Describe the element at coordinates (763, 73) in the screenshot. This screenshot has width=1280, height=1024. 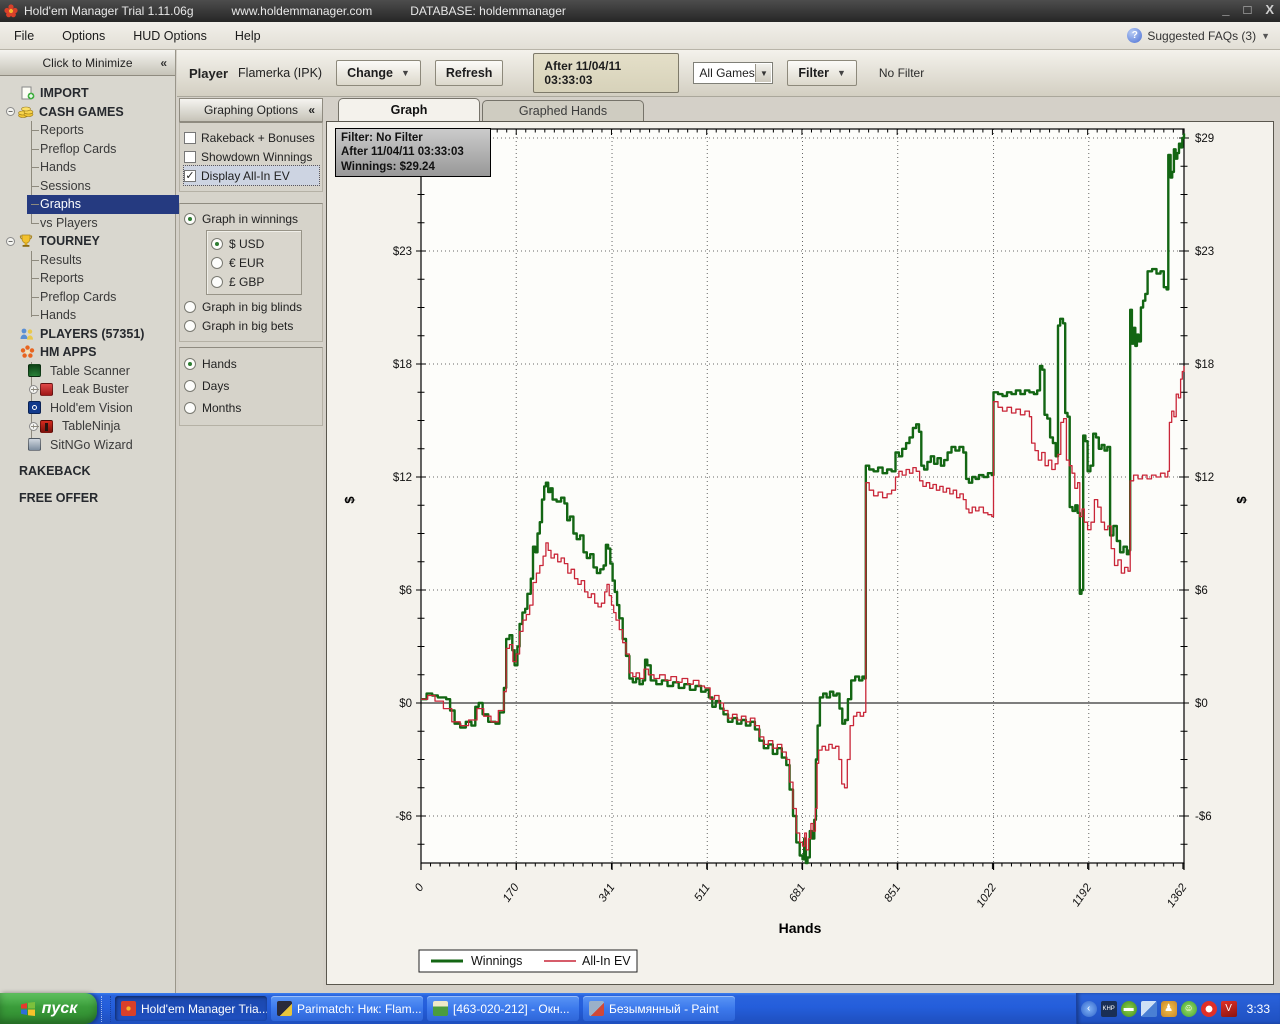
I see `combo-arrow-icon: ▼` at that location.